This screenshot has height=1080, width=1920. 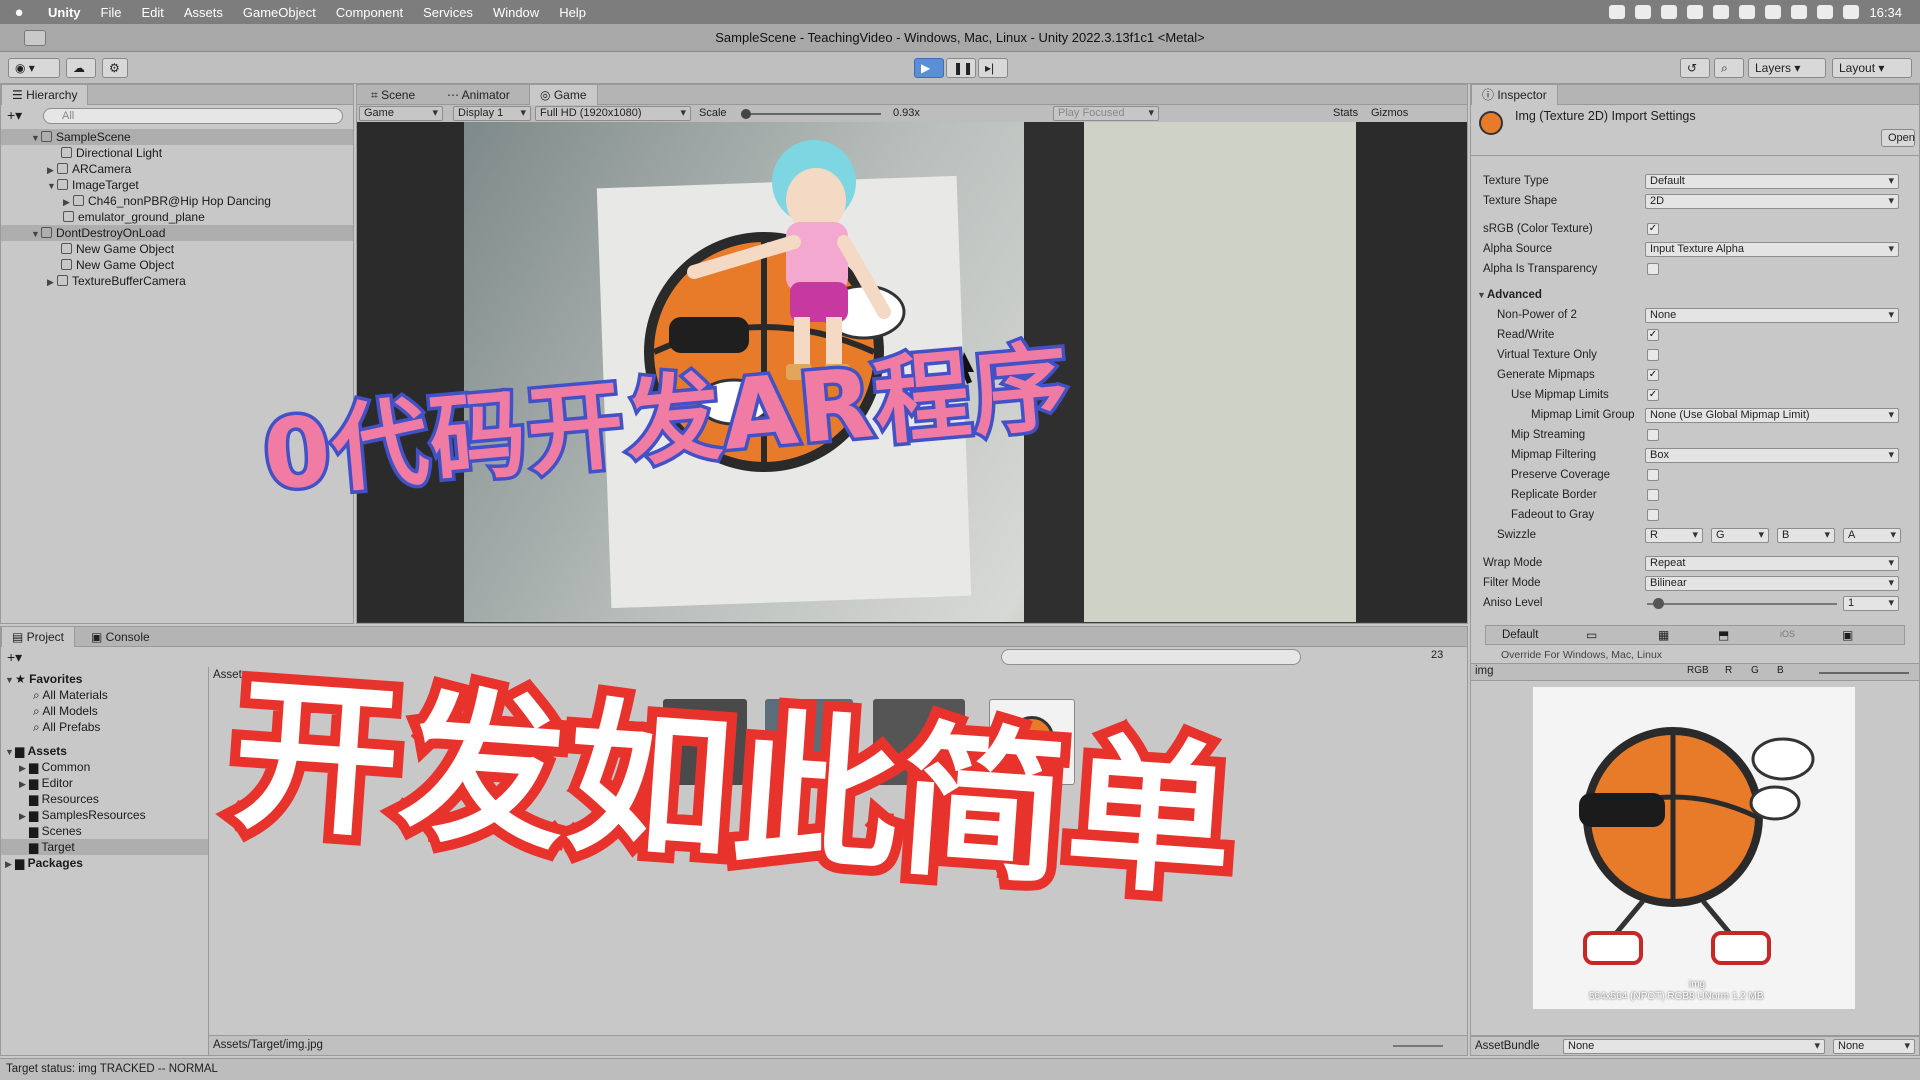 What do you see at coordinates (1772, 249) in the screenshot?
I see `alpha-source-dropdown: Input Texture Alpha` at bounding box center [1772, 249].